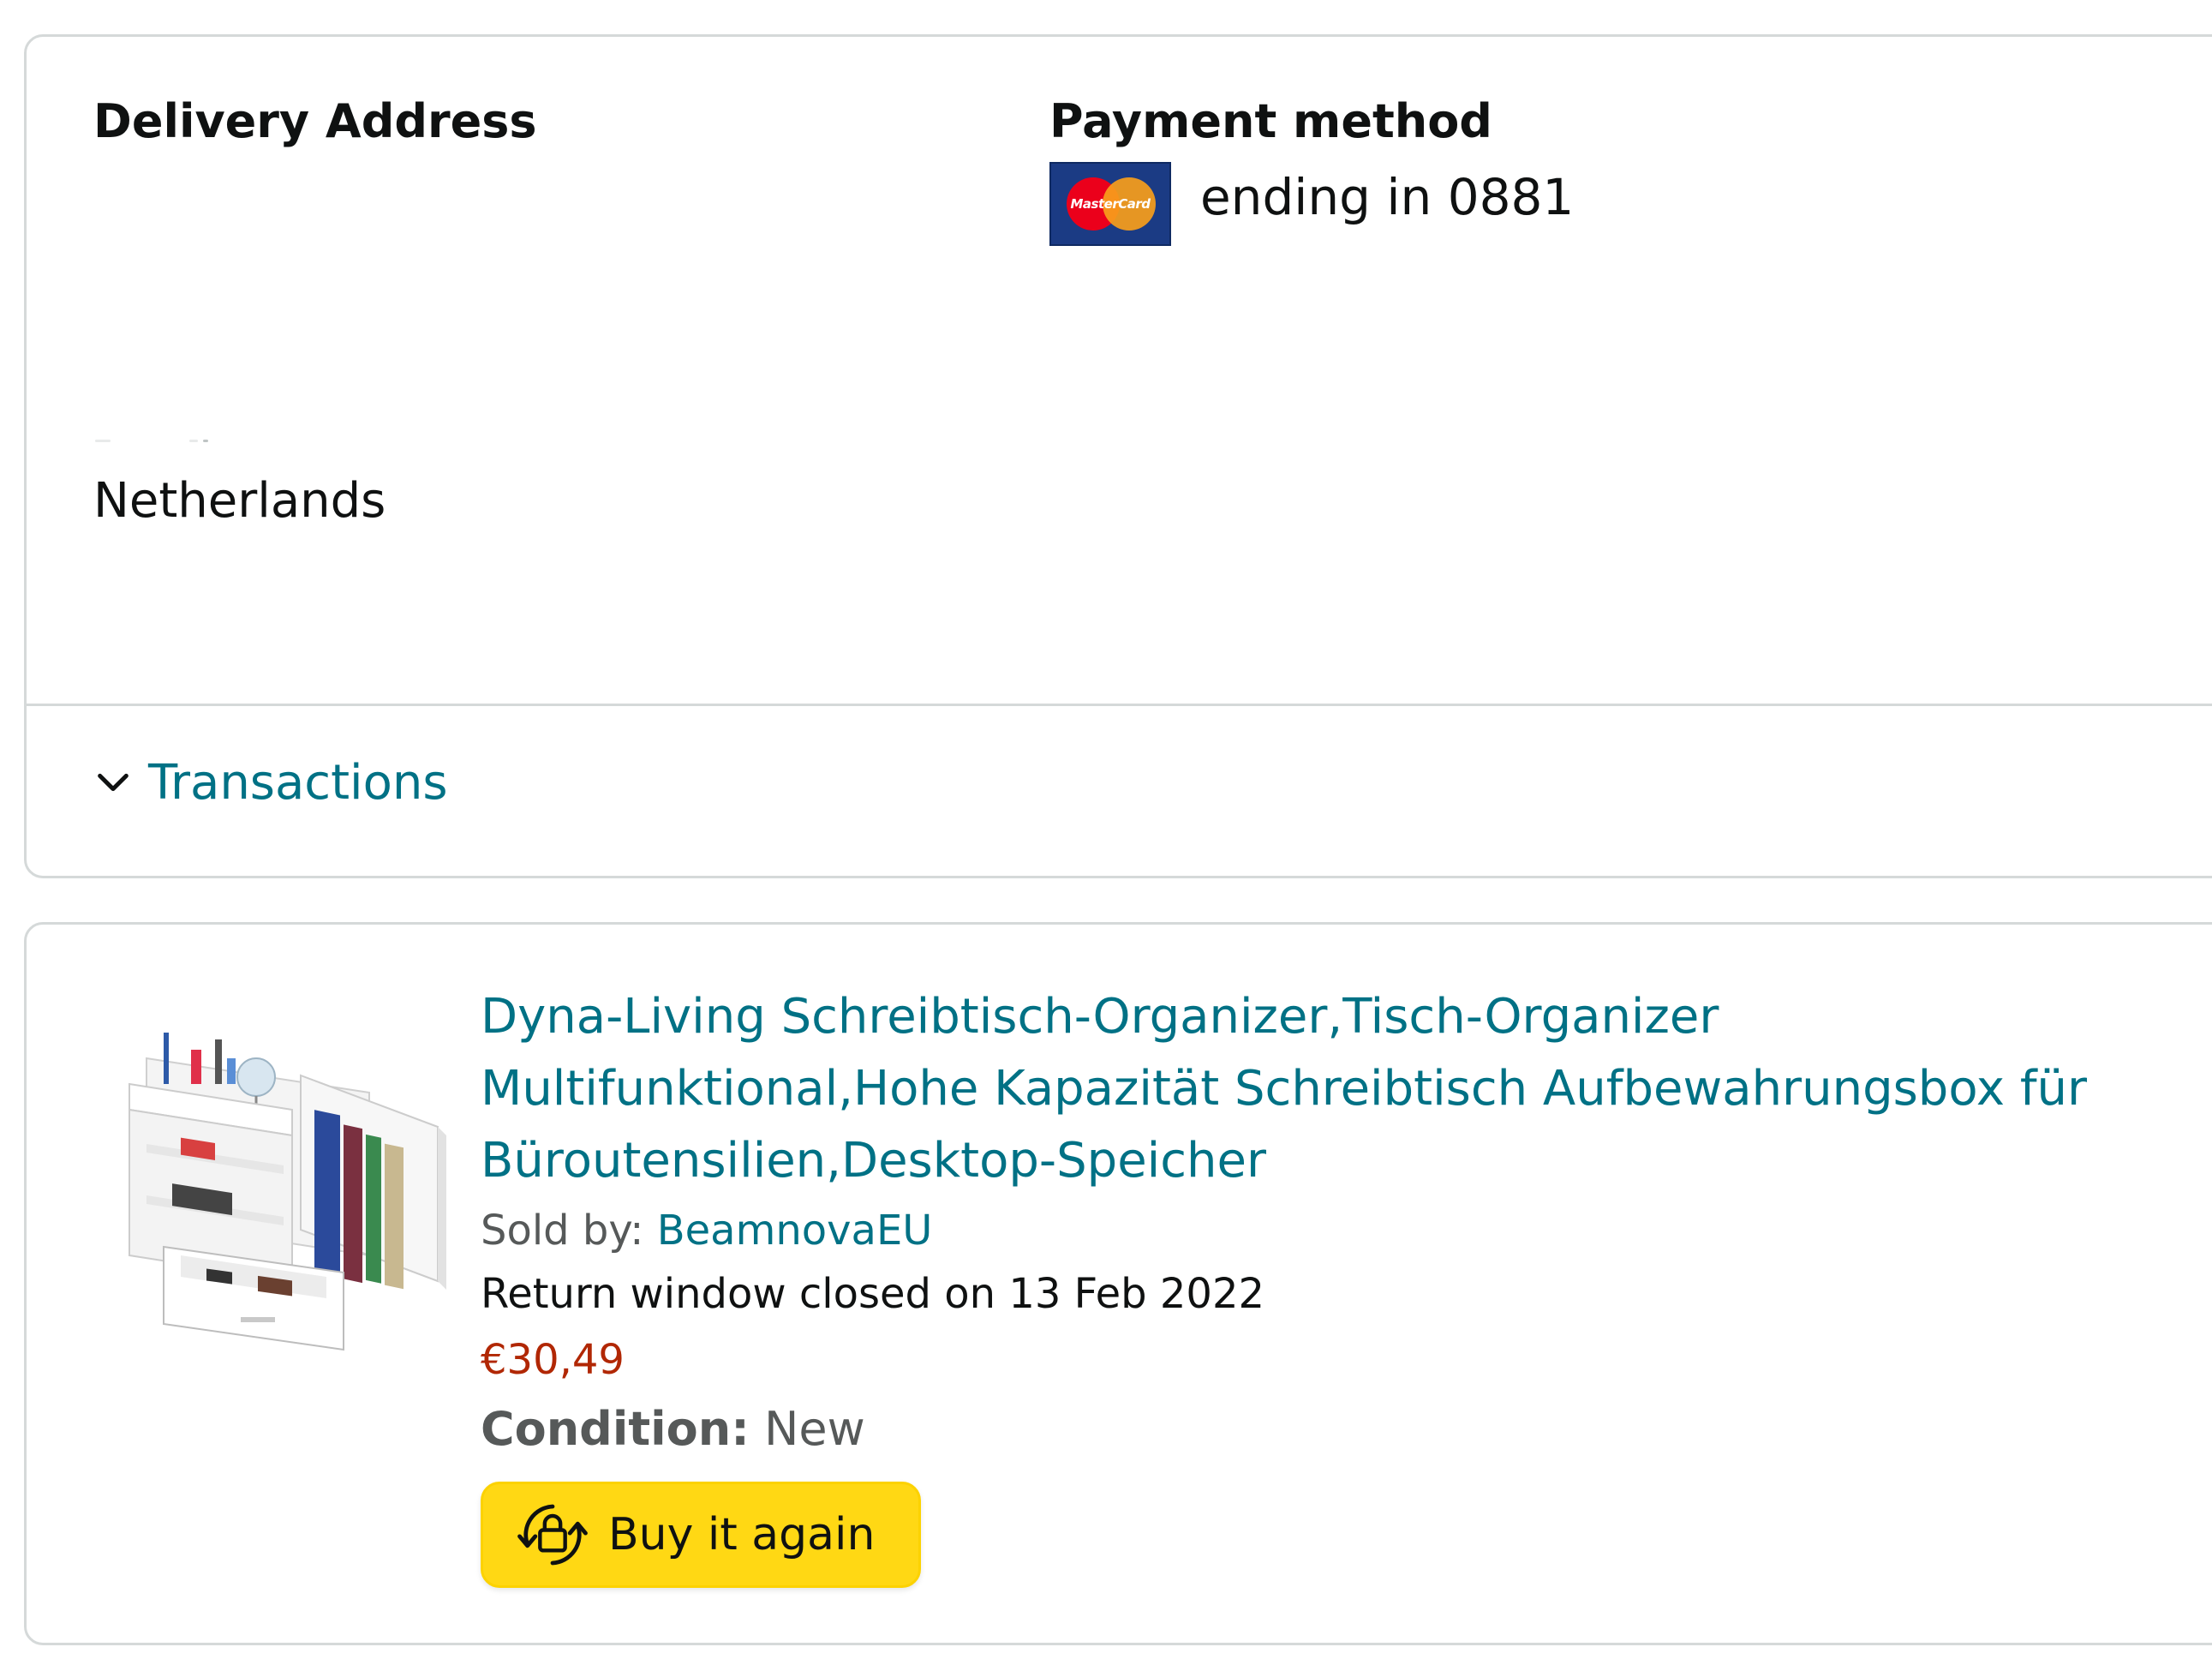 The image size is (2212, 1659). Describe the element at coordinates (193, 442) in the screenshot. I see `address-redacted-lines` at that location.